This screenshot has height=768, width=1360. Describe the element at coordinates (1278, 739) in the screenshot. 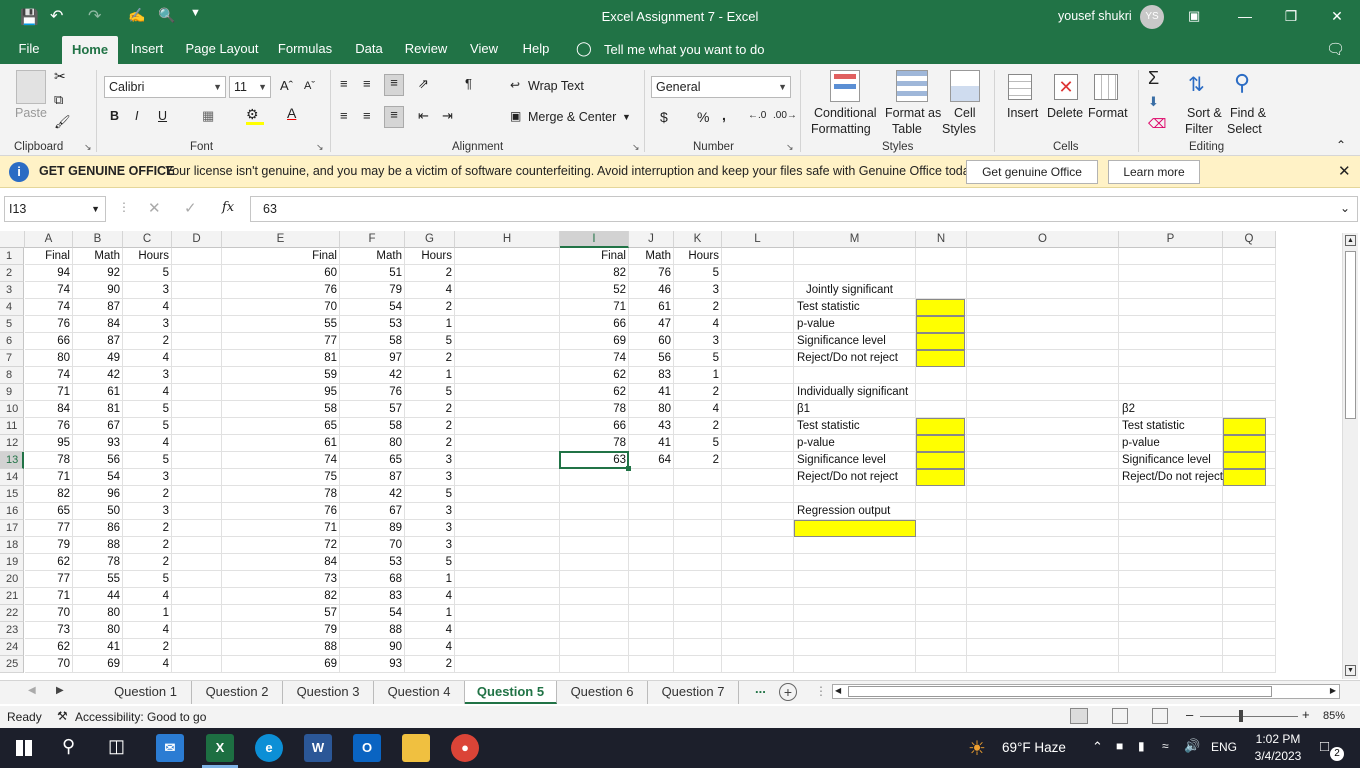

I see `clock-time: 1:02 PM` at that location.